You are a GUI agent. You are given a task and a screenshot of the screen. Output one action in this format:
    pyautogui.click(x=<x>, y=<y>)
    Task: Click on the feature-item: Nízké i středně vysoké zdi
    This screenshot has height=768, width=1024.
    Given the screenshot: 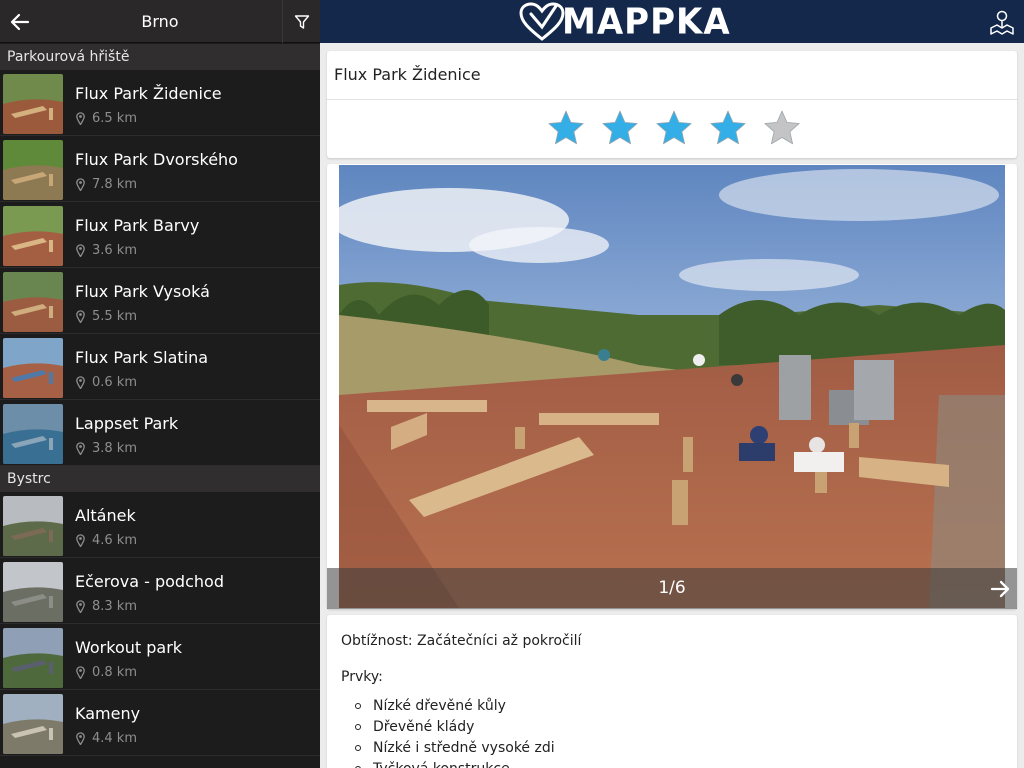 What is the action you would take?
    pyautogui.click(x=455, y=747)
    